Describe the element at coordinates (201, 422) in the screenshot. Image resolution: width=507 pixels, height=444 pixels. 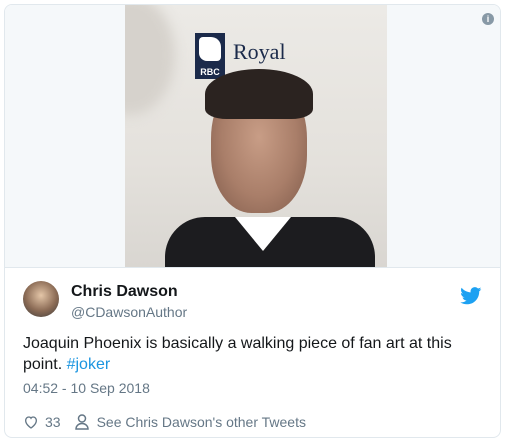
I see `other-tweets-link: See Chris Dawson's other Tweets` at that location.